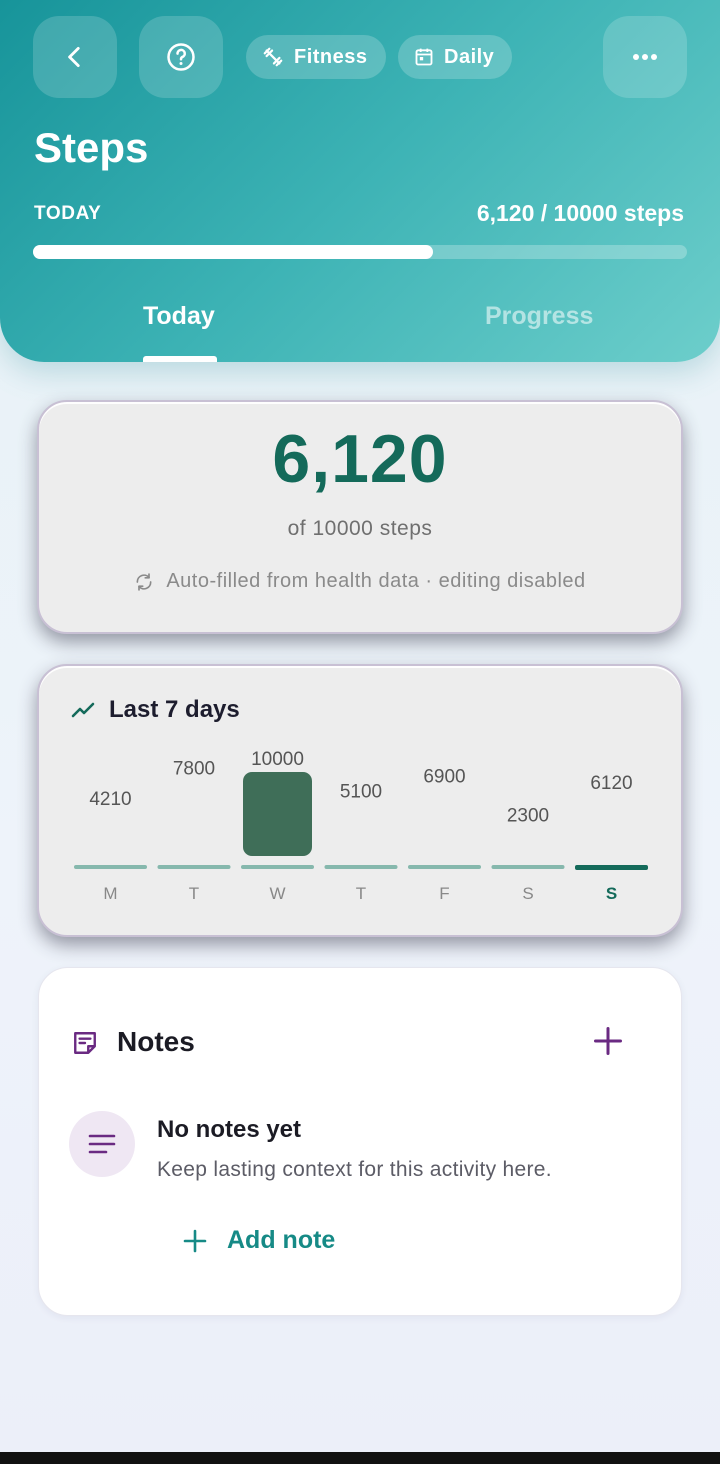 Image resolution: width=720 pixels, height=1464 pixels. I want to click on progress-fill, so click(233, 252).